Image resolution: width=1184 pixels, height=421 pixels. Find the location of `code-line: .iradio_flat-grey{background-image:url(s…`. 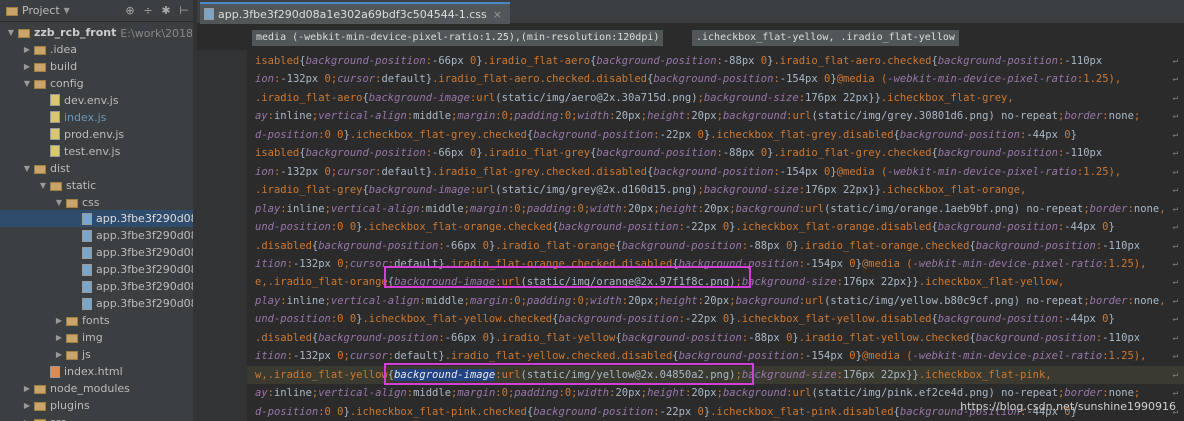

code-line: .iradio_flat-grey{background-image:url(s… is located at coordinates (640, 190).